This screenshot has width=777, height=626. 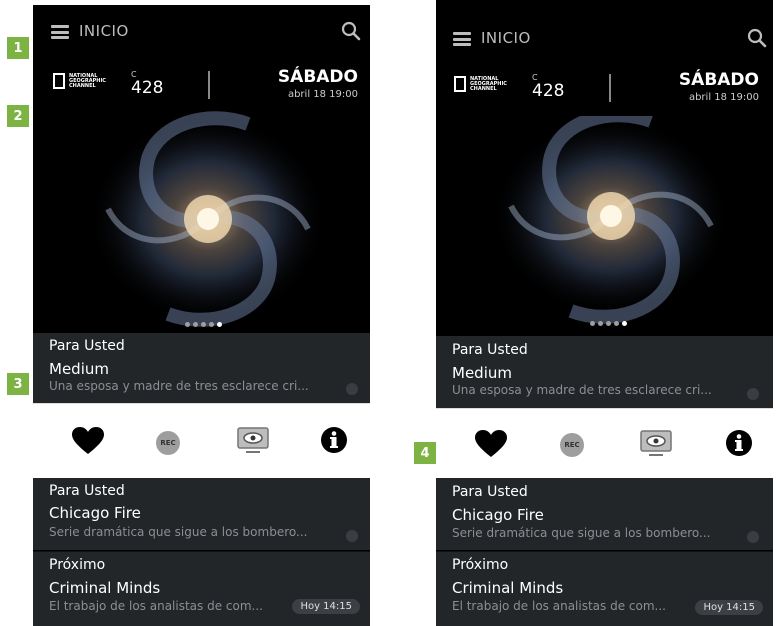 I want to click on callout-marker-4: 4, so click(x=425, y=453).